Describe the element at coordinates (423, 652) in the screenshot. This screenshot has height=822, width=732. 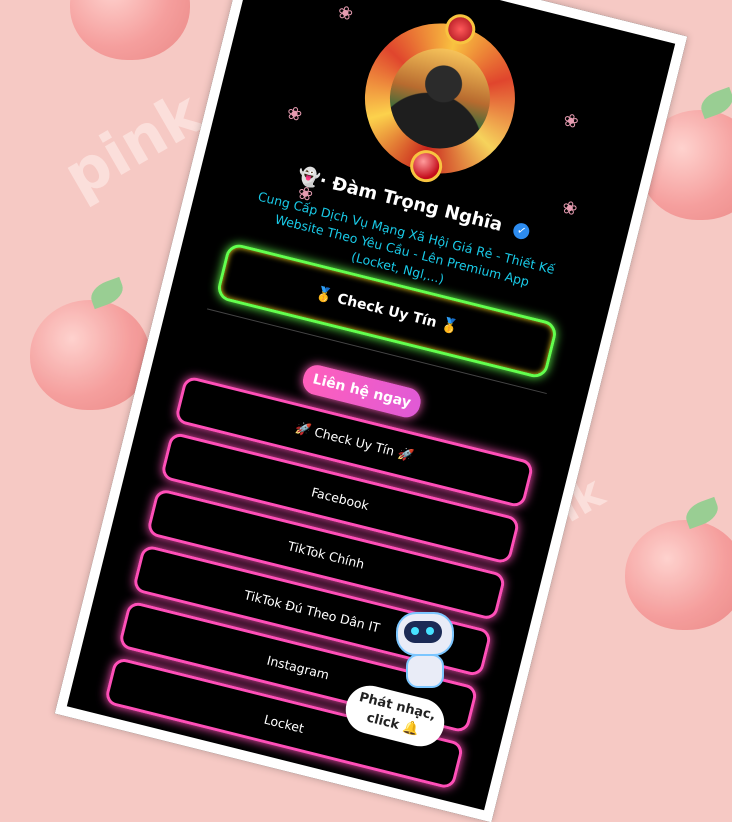
I see `robot-mascot-icon` at that location.